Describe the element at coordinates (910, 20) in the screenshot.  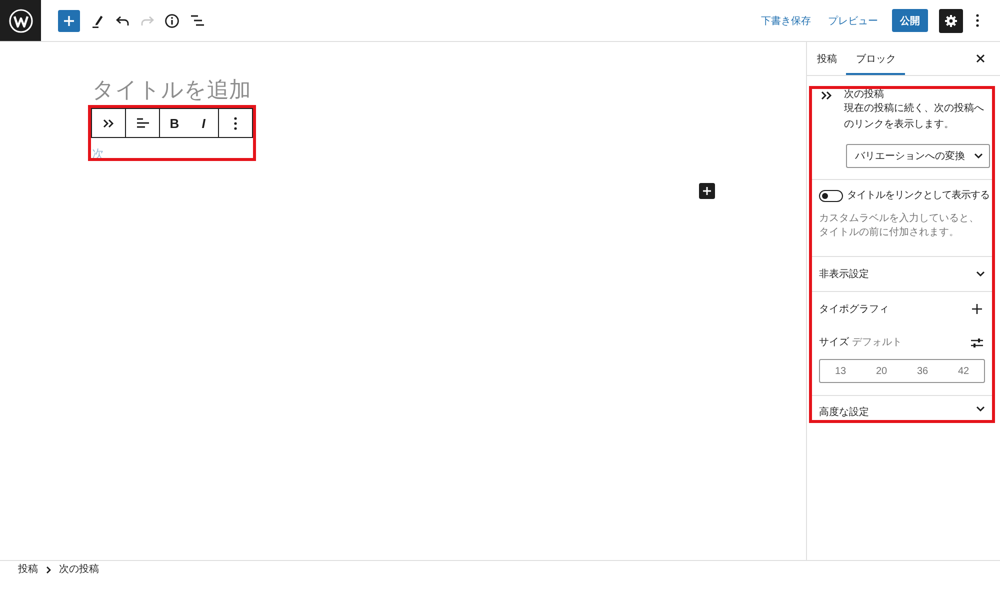
I see `publish-button: 公開` at that location.